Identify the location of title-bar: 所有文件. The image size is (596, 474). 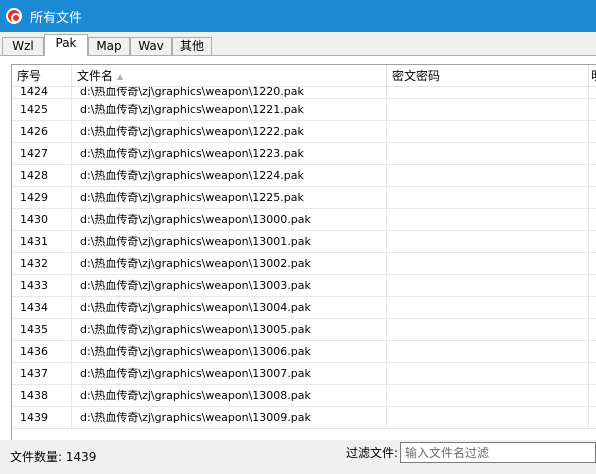
(298, 16).